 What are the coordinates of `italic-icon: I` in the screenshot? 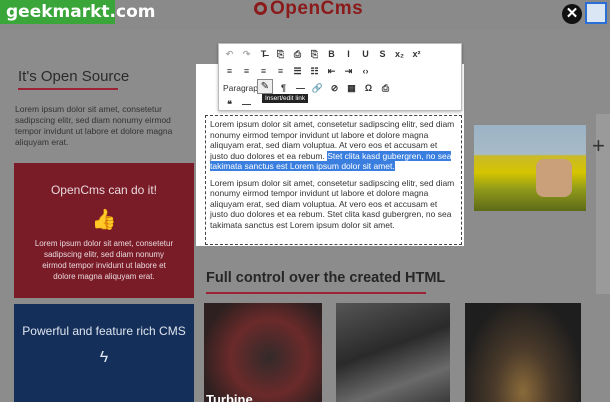 It's located at (348, 54).